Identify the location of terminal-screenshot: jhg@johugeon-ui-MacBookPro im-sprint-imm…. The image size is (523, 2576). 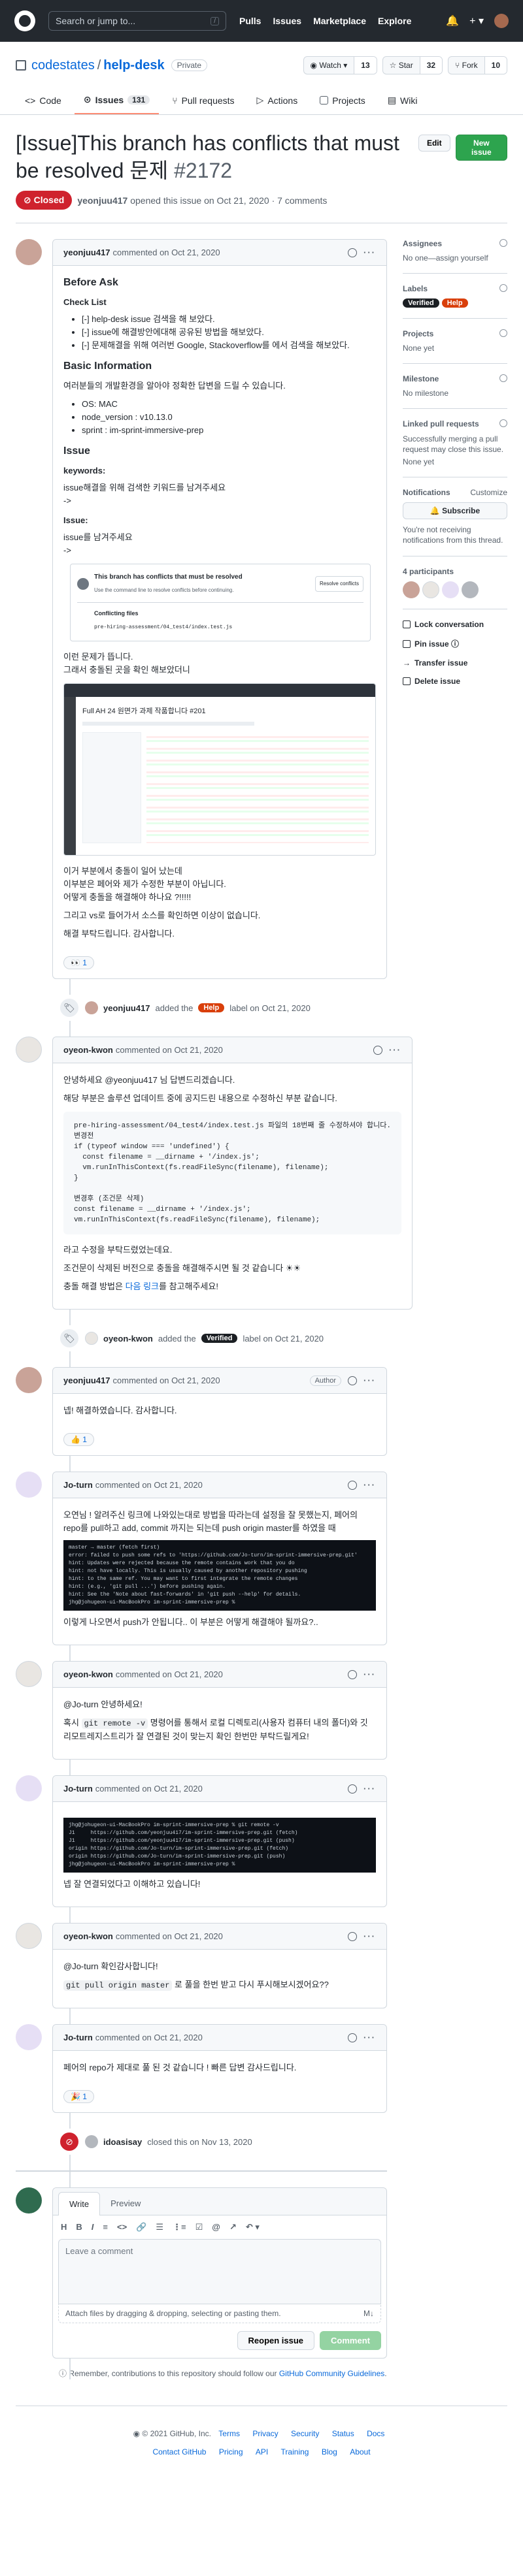
(220, 1845).